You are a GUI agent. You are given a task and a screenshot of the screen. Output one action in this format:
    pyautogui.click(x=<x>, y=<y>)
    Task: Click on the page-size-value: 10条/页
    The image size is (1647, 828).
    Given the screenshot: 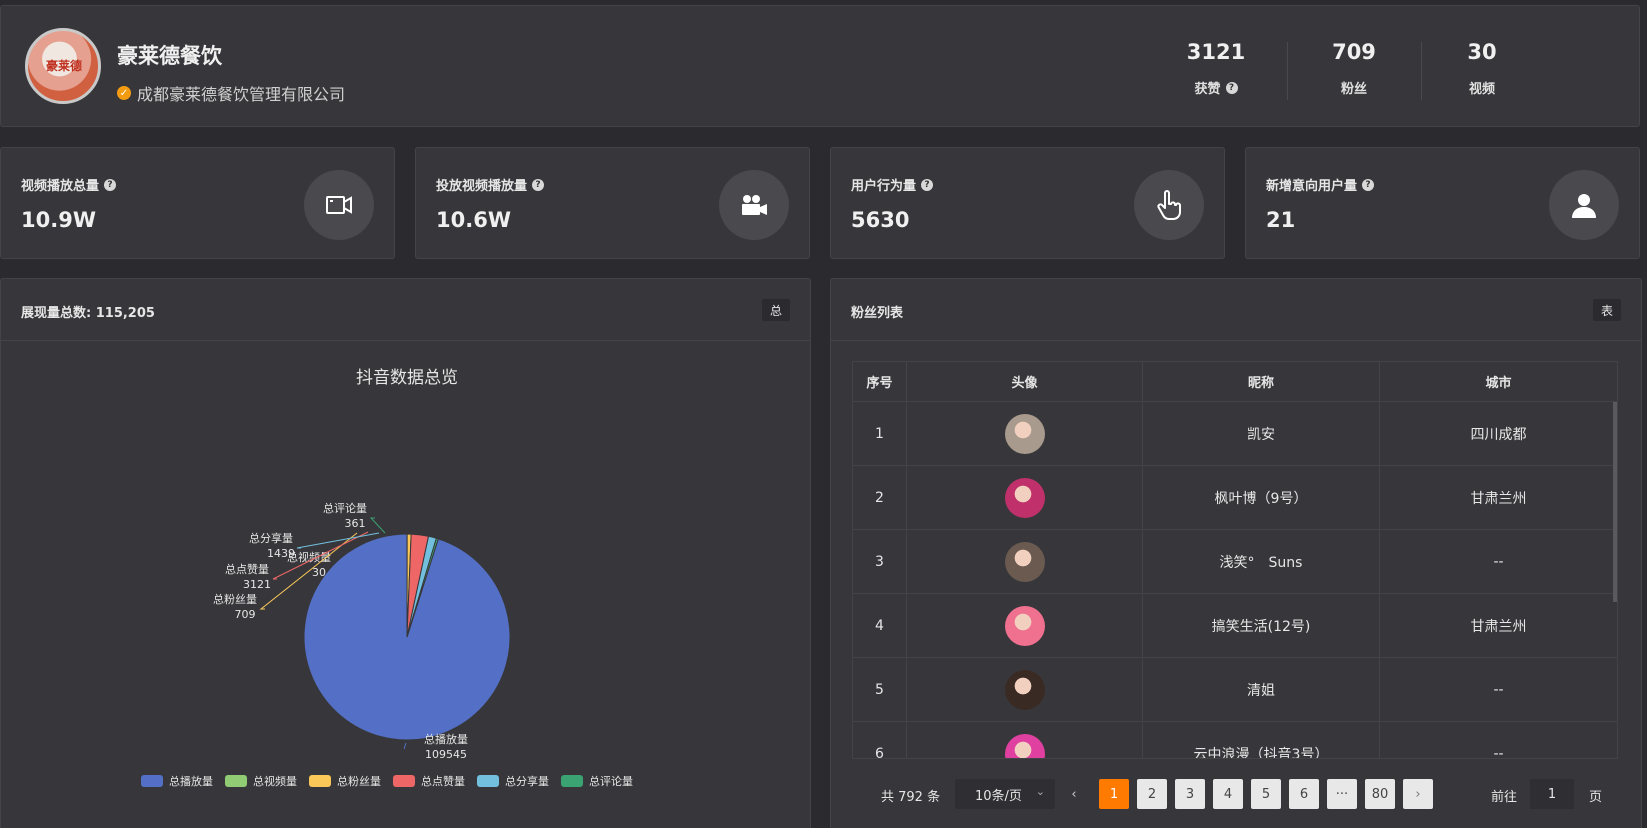 What is the action you would take?
    pyautogui.click(x=998, y=796)
    